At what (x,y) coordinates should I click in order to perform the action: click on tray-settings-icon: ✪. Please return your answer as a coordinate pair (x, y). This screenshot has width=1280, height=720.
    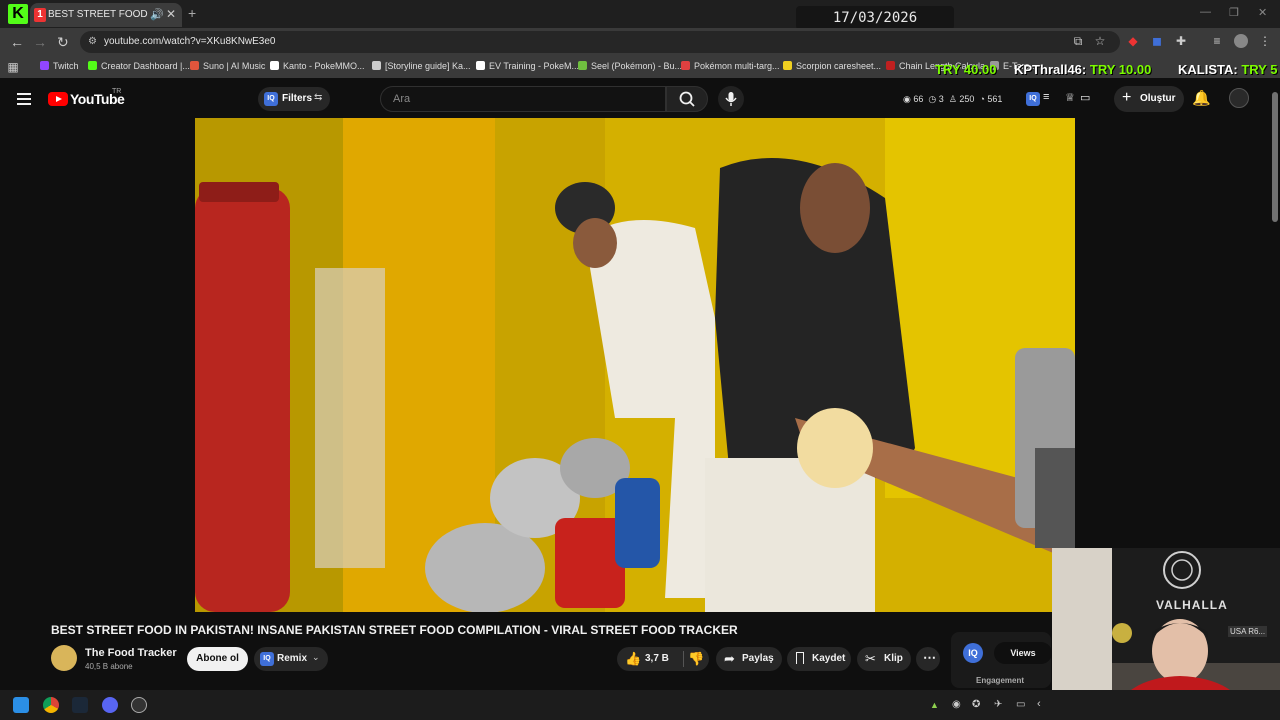
    Looking at the image, I should click on (976, 704).